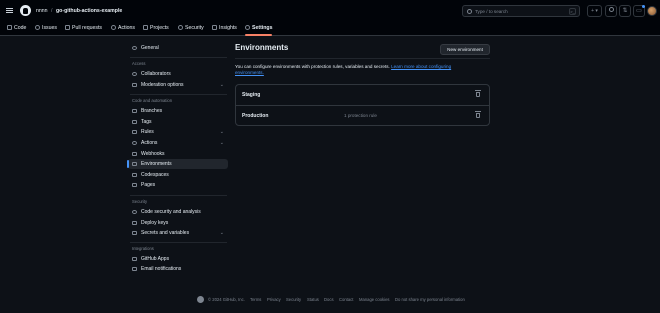 The image size is (660, 313). I want to click on sidebar-item-environments: Environments, so click(177, 164).